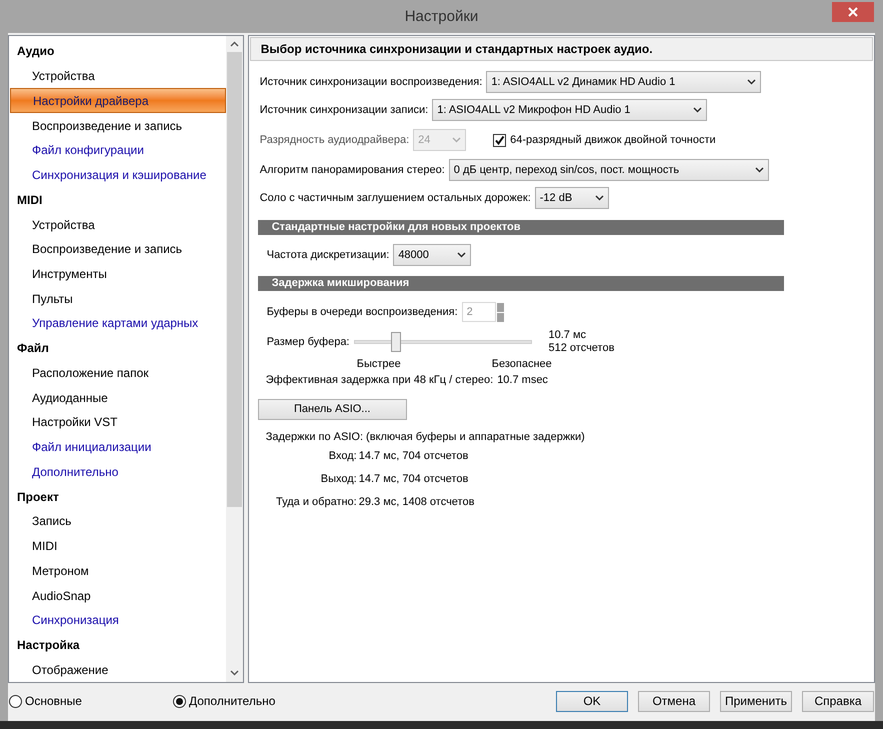 The width and height of the screenshot is (883, 729). I want to click on sidebar-item: Дополнительно, so click(118, 472).